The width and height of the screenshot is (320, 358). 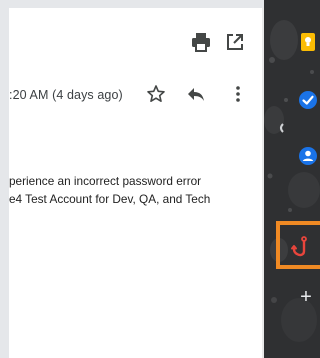 I want to click on keep-icon, so click(x=308, y=42).